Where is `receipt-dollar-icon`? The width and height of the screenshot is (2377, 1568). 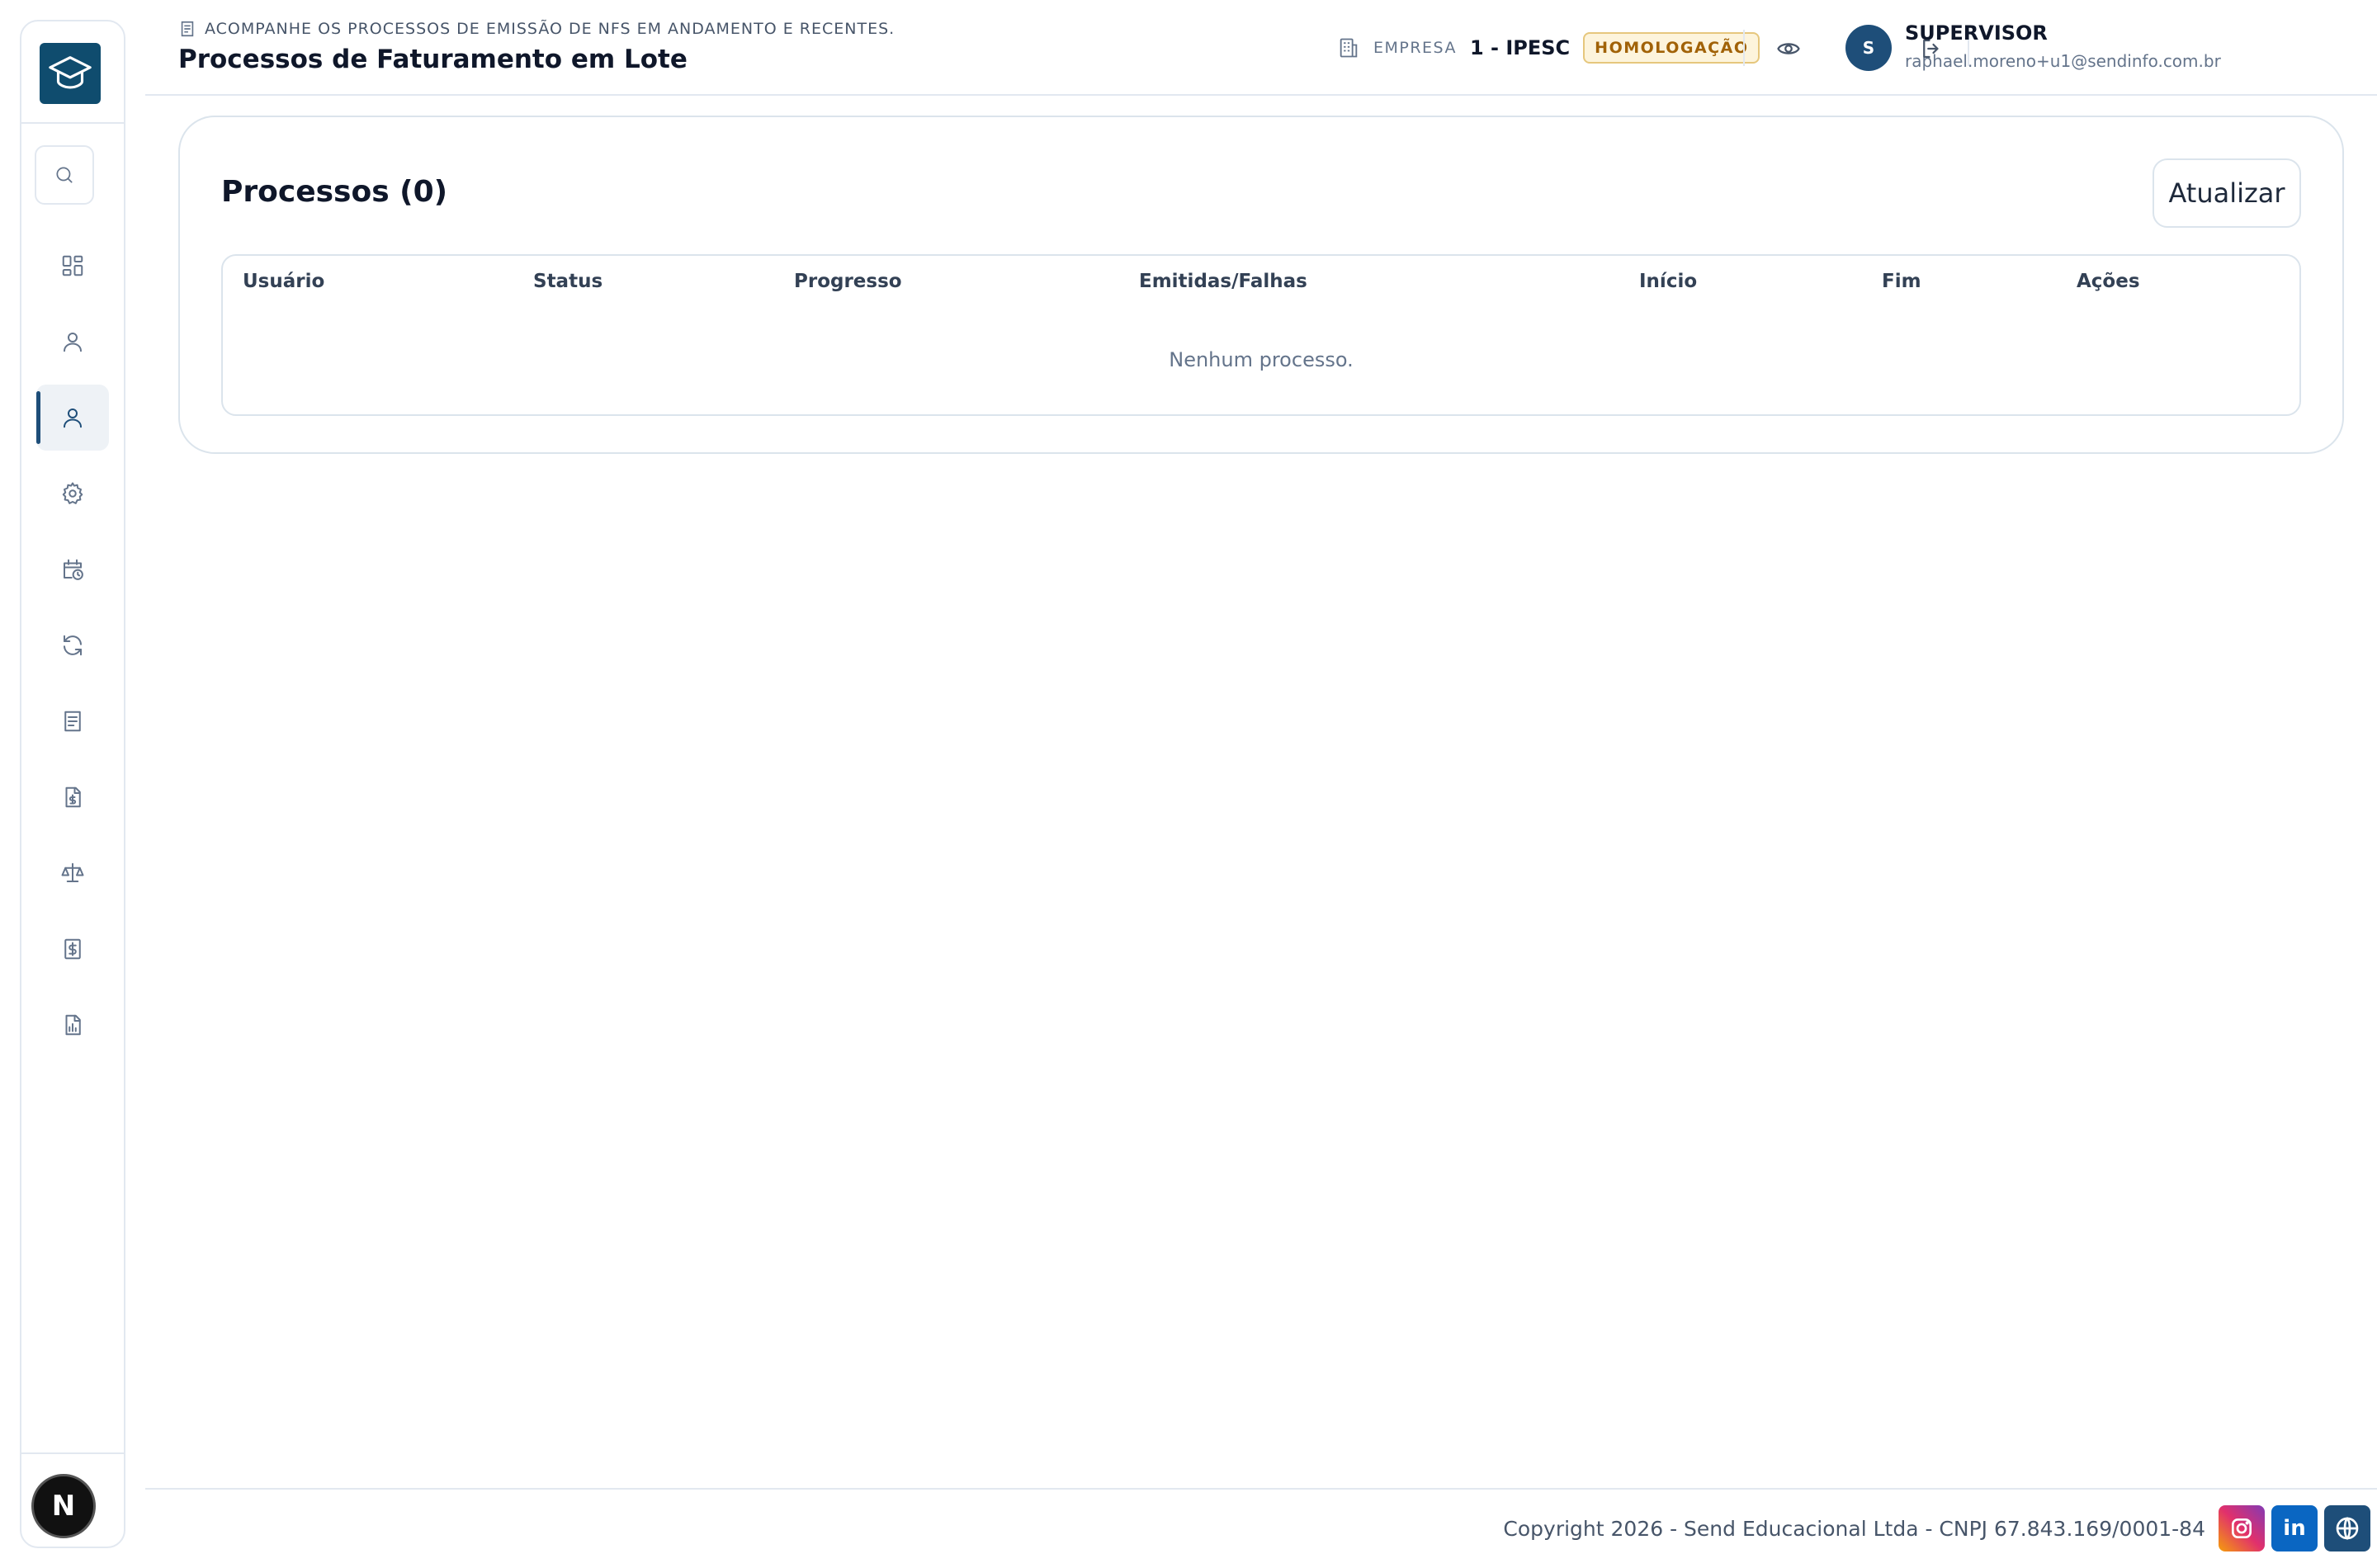
receipt-dollar-icon is located at coordinates (72, 949).